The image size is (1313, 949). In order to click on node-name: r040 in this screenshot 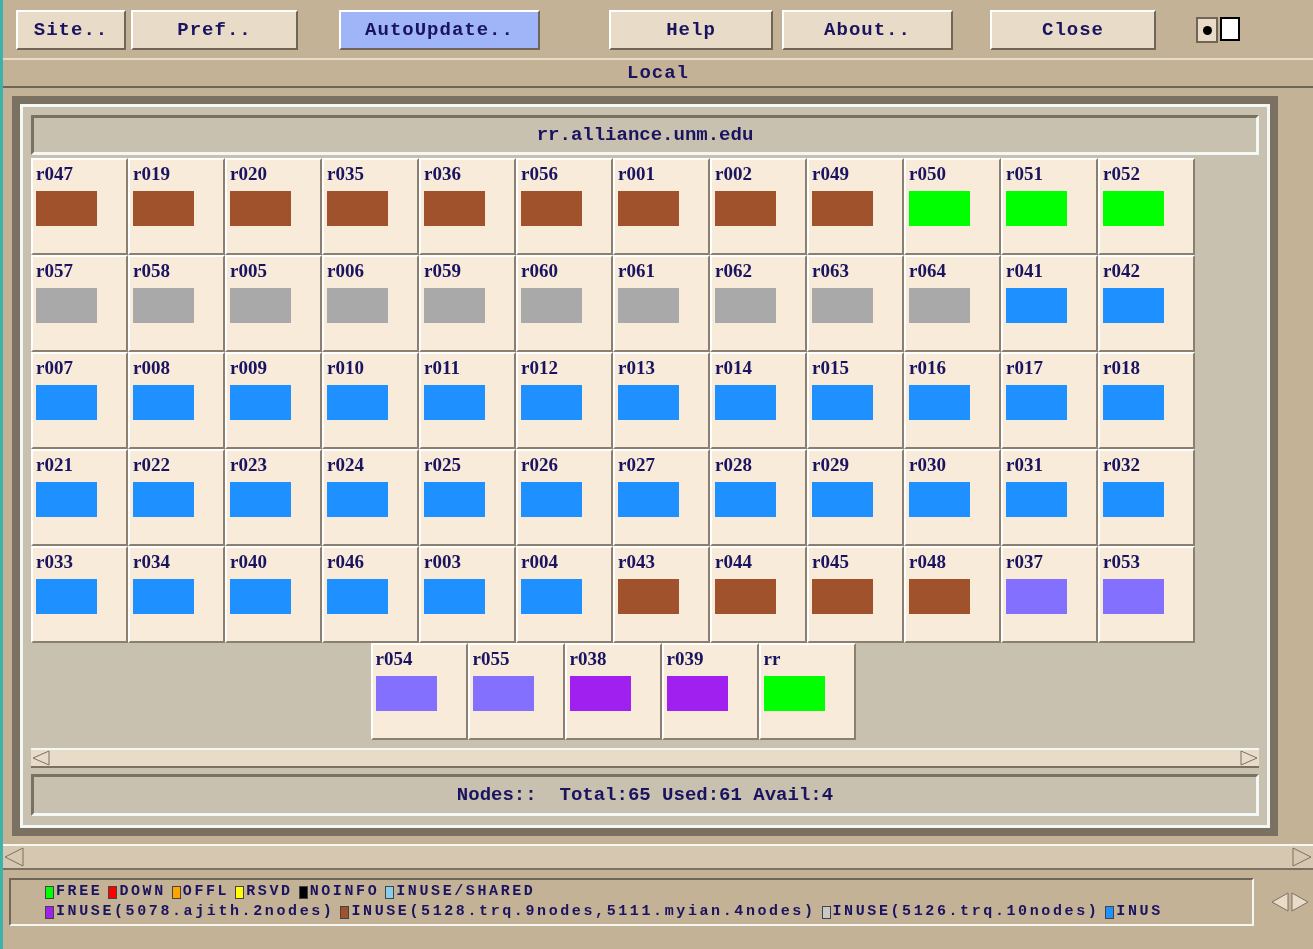, I will do `click(249, 562)`.